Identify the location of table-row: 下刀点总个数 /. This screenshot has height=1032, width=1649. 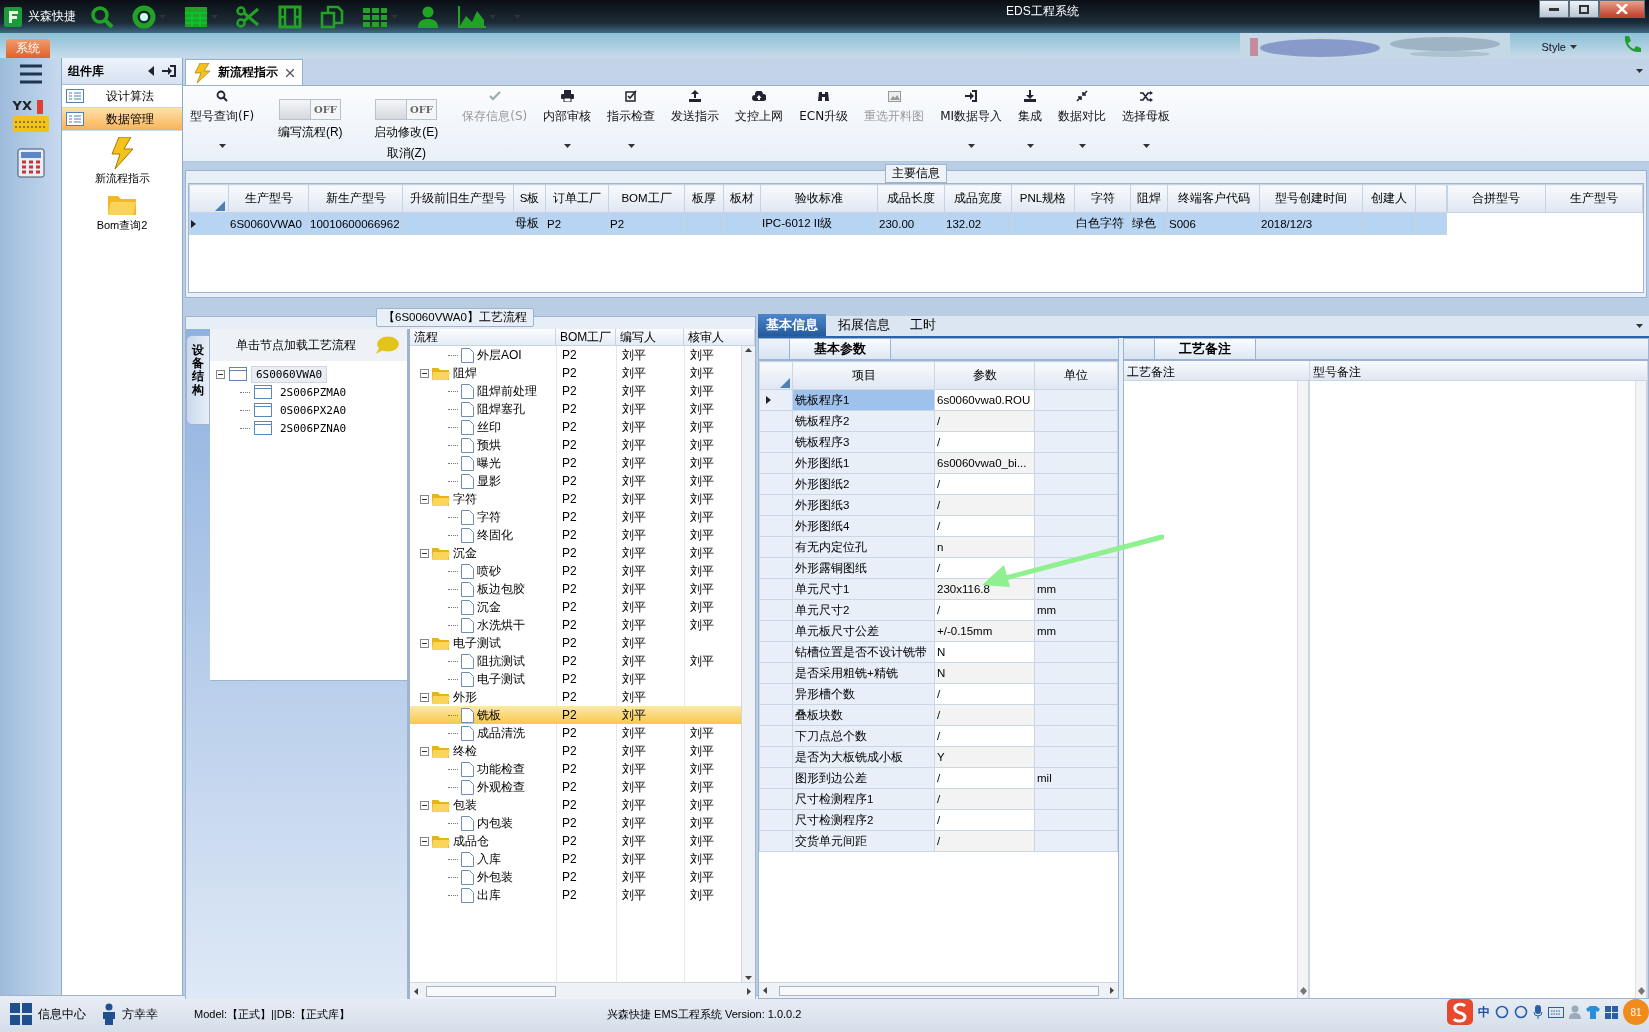
(938, 736).